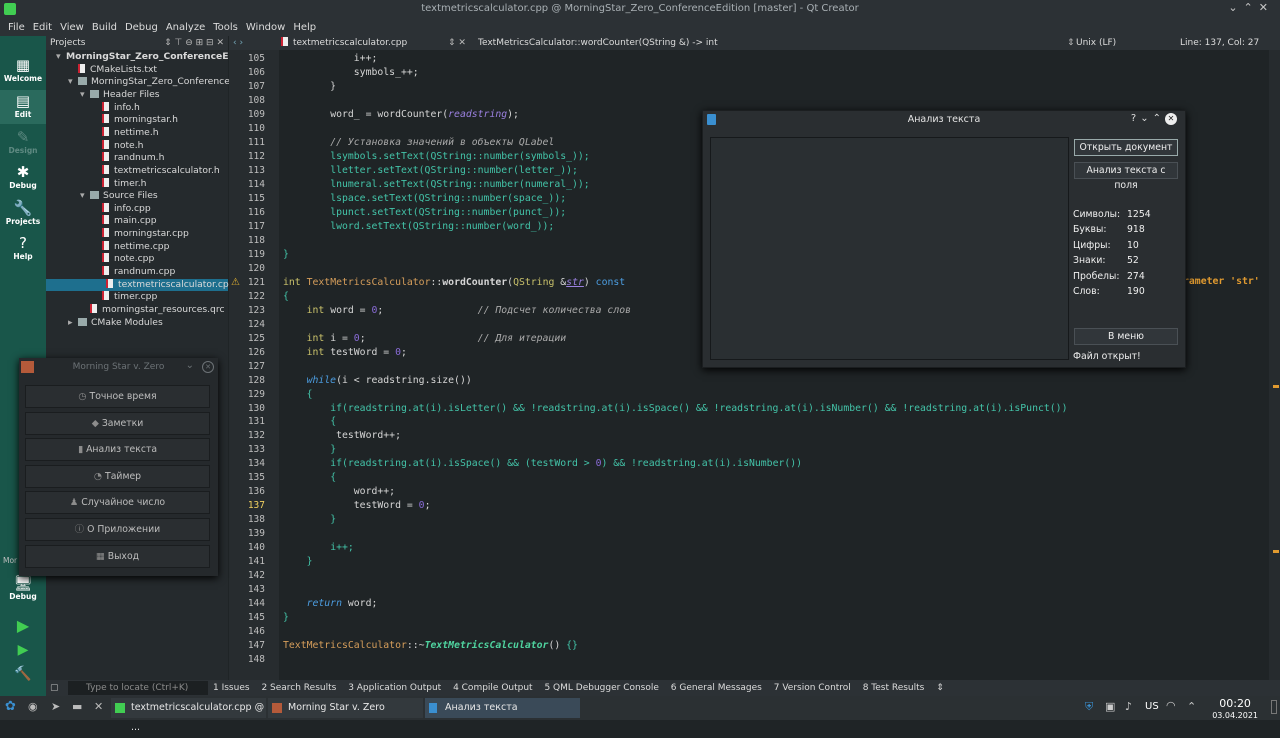 The image size is (1280, 738). I want to click on stat-row: Буквы: 918, so click(1109, 229).